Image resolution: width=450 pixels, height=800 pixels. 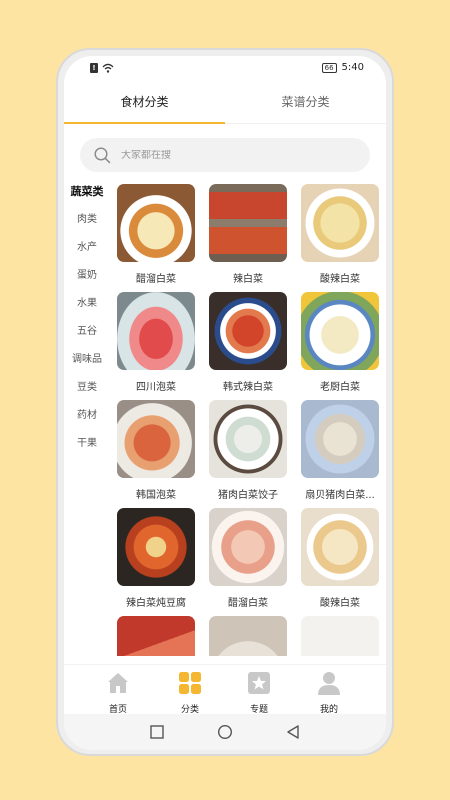 I want to click on sidebar-item-beans: 豆类, so click(x=87, y=388).